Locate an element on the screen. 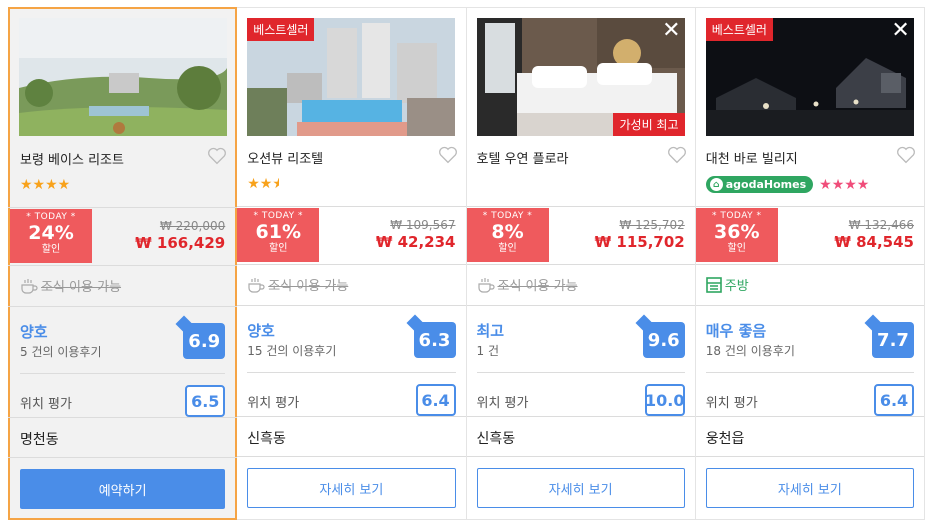 The height and width of the screenshot is (528, 925). bestseller-badge: 베스트셀러 is located at coordinates (281, 29).